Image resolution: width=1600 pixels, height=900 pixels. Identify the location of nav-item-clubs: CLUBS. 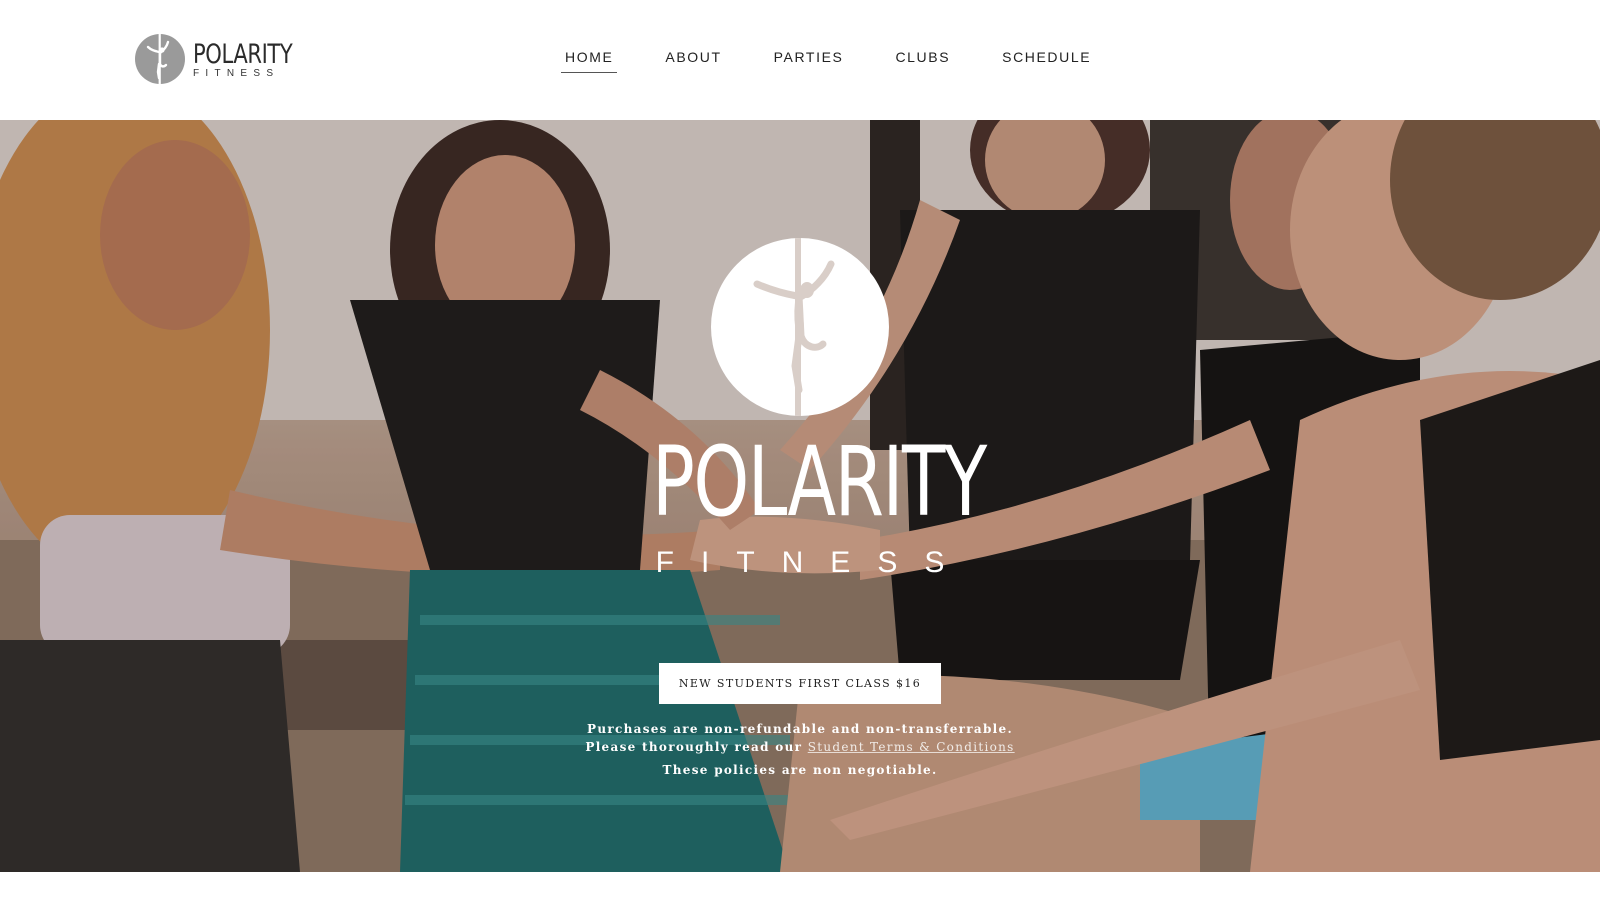
(922, 59).